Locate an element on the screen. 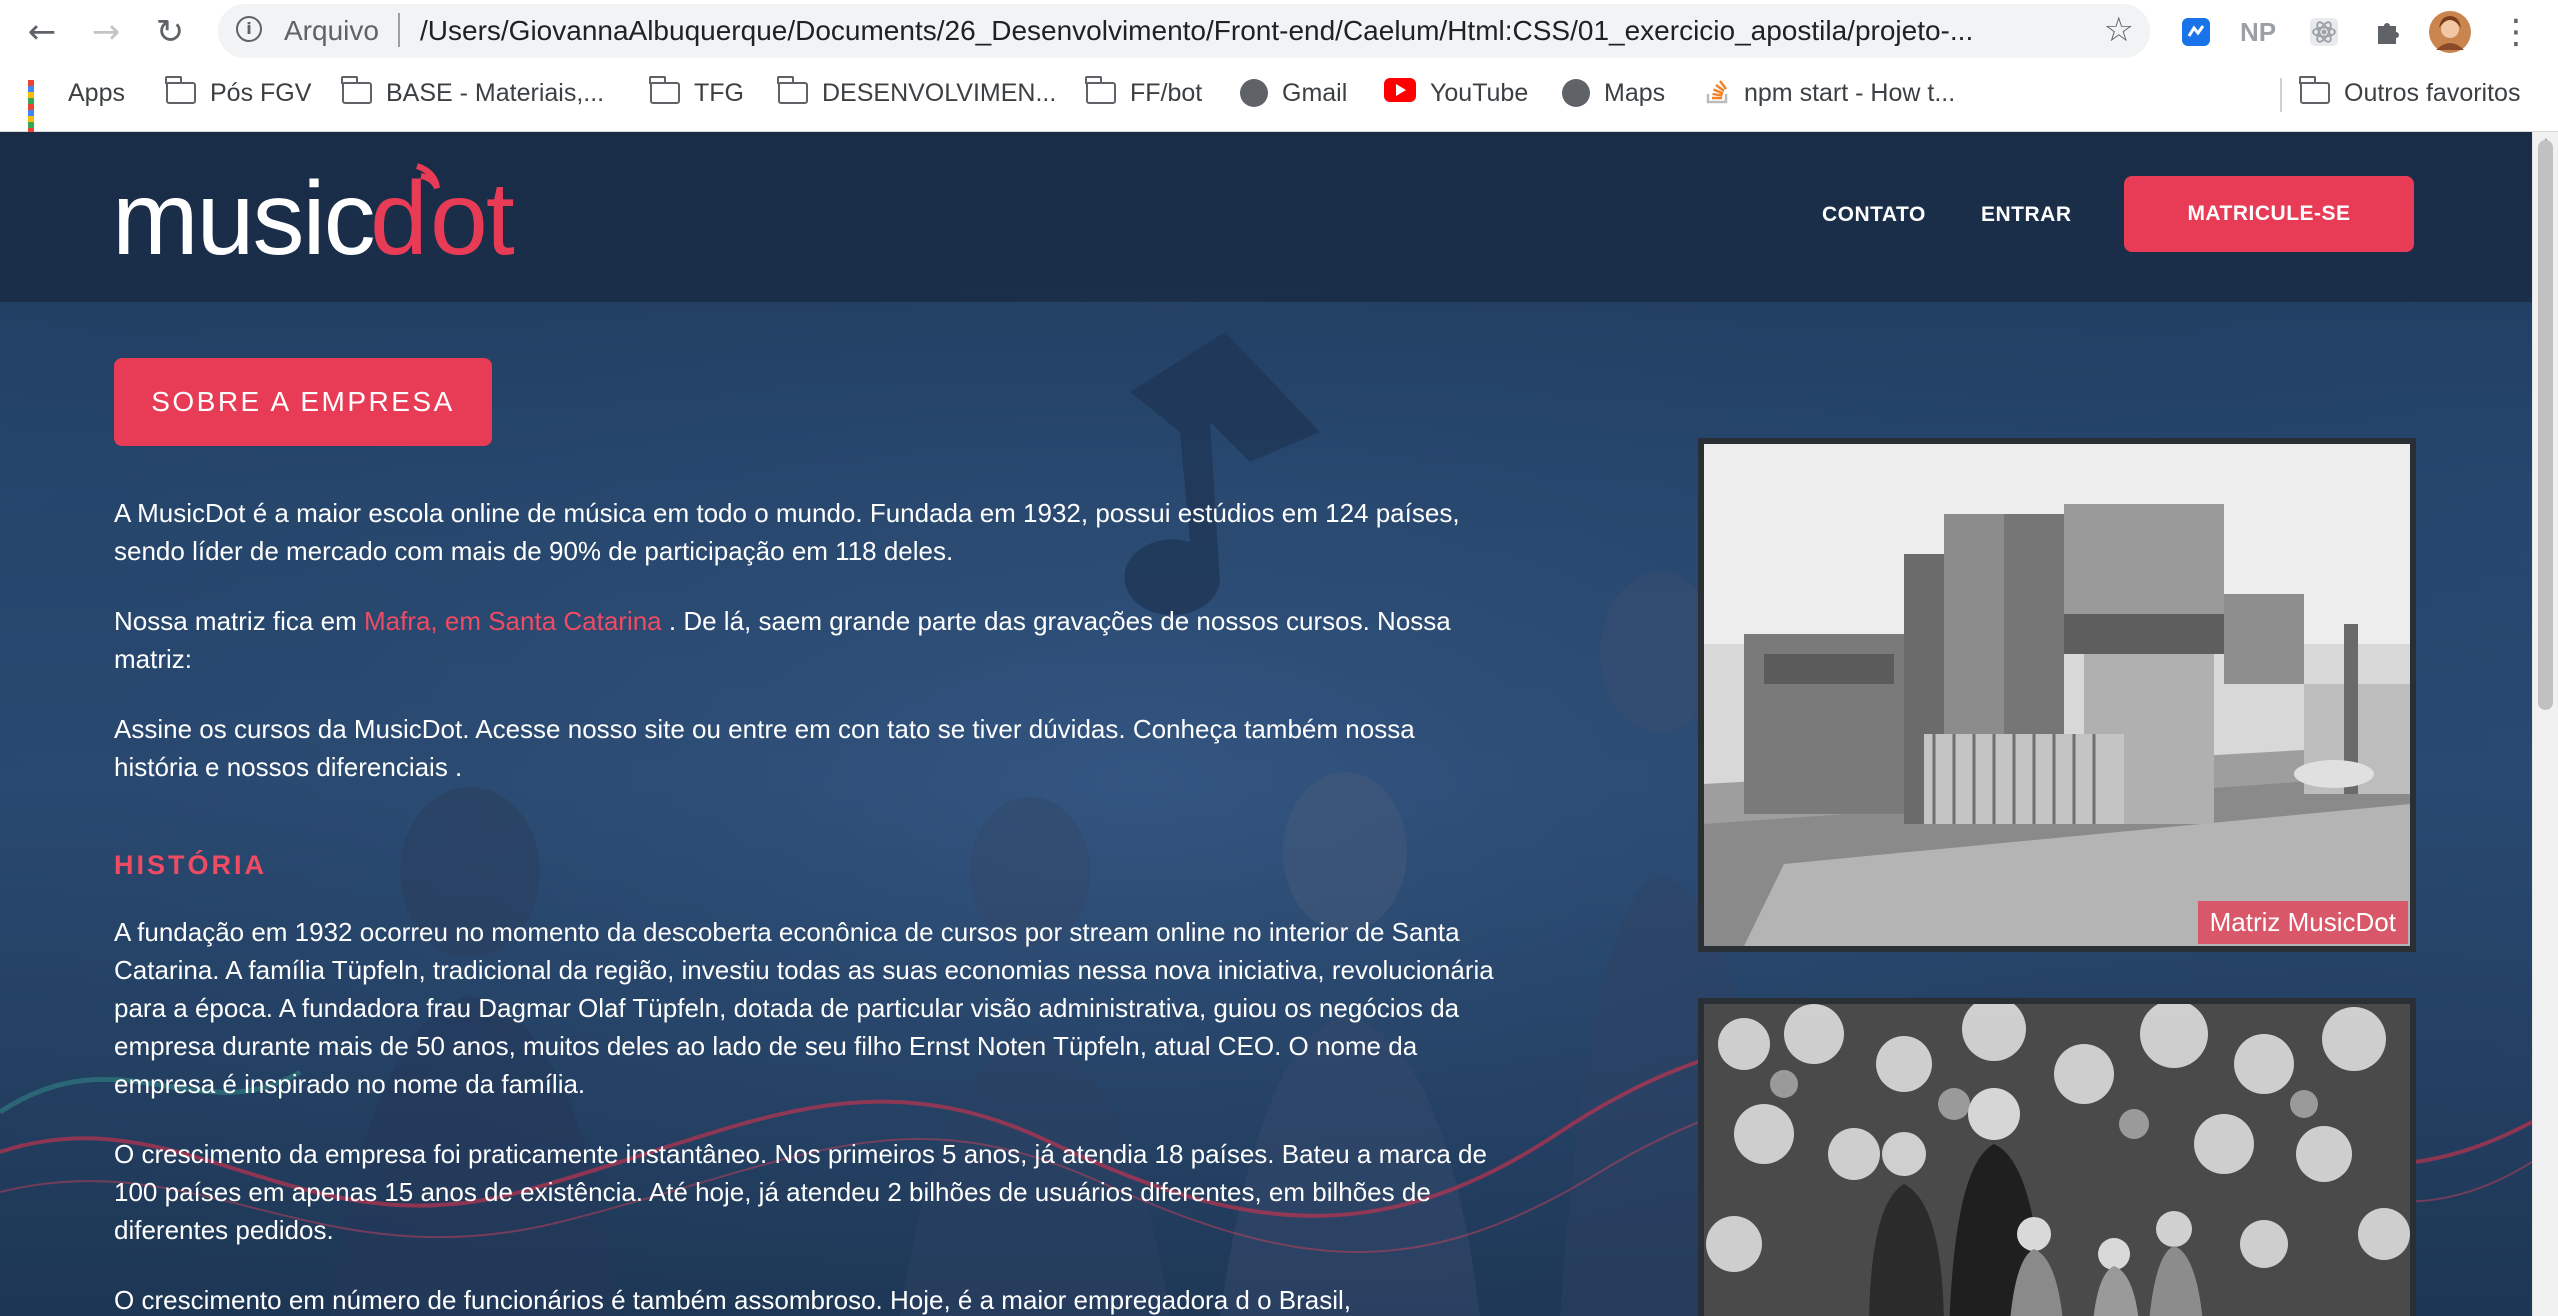 This screenshot has height=1316, width=2558. historia-heading: HISTÓRIA is located at coordinates (191, 865).